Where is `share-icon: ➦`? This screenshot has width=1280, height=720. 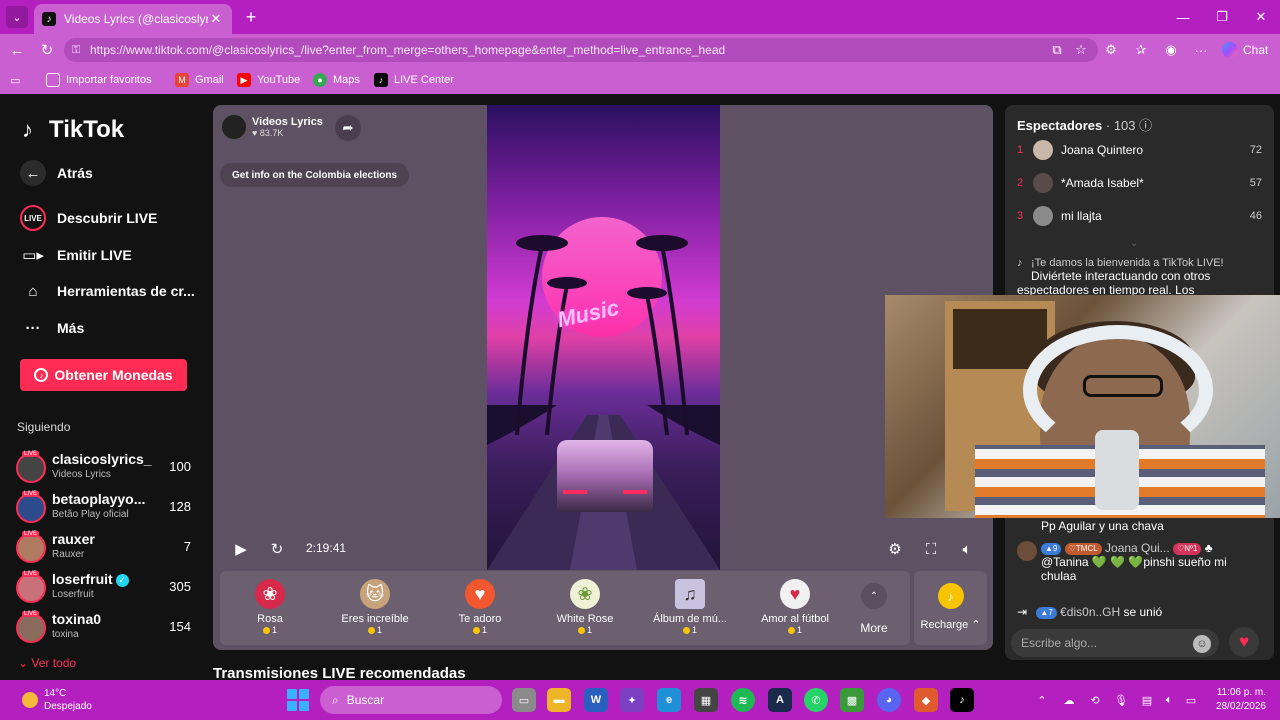
share-icon: ➦ is located at coordinates (348, 128).